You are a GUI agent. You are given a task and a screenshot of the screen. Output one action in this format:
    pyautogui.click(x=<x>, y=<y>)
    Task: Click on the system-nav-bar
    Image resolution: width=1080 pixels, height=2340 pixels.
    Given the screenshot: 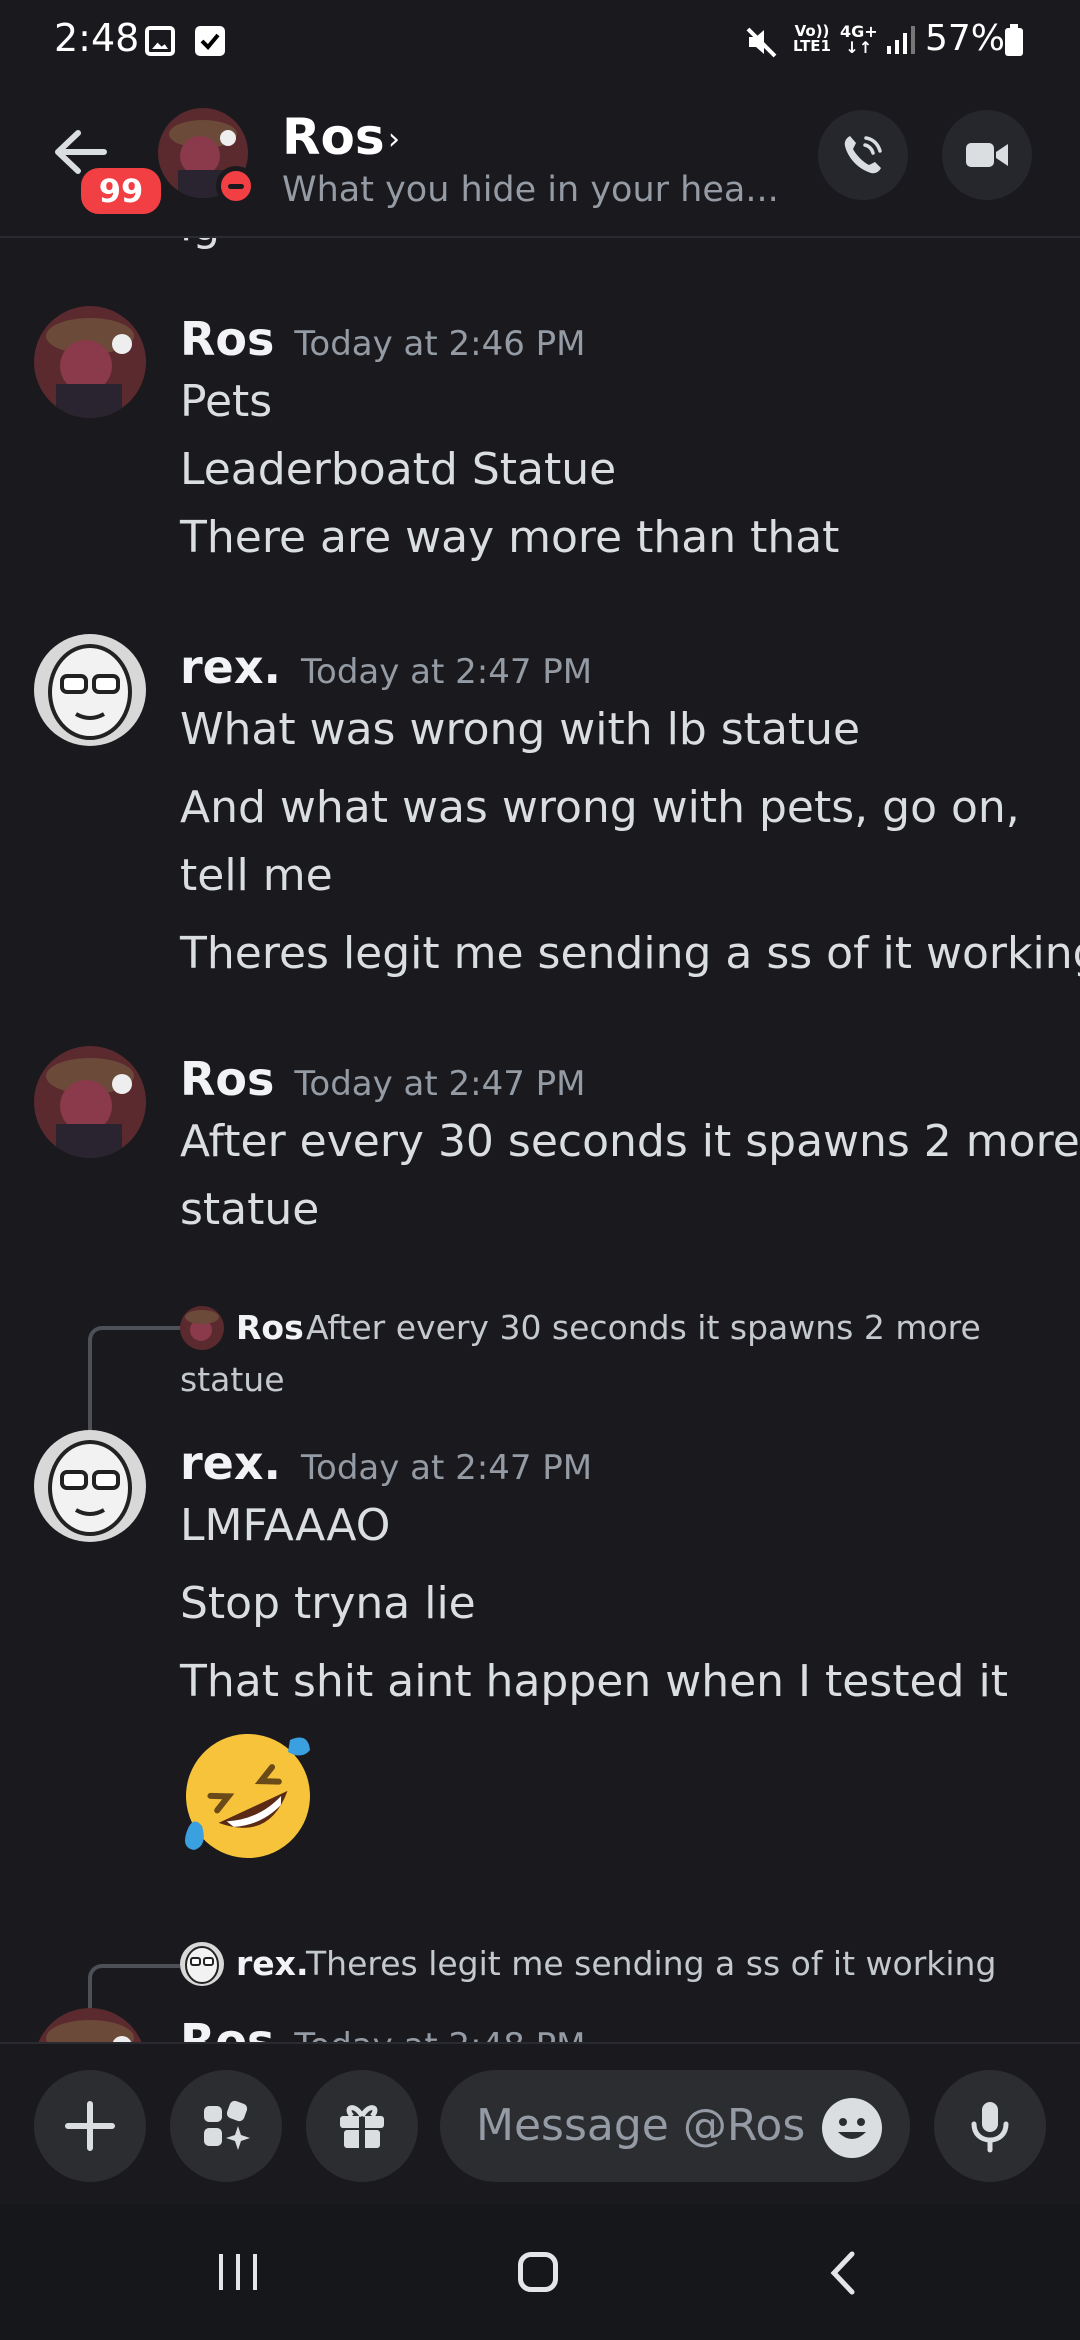 What is the action you would take?
    pyautogui.click(x=540, y=2272)
    